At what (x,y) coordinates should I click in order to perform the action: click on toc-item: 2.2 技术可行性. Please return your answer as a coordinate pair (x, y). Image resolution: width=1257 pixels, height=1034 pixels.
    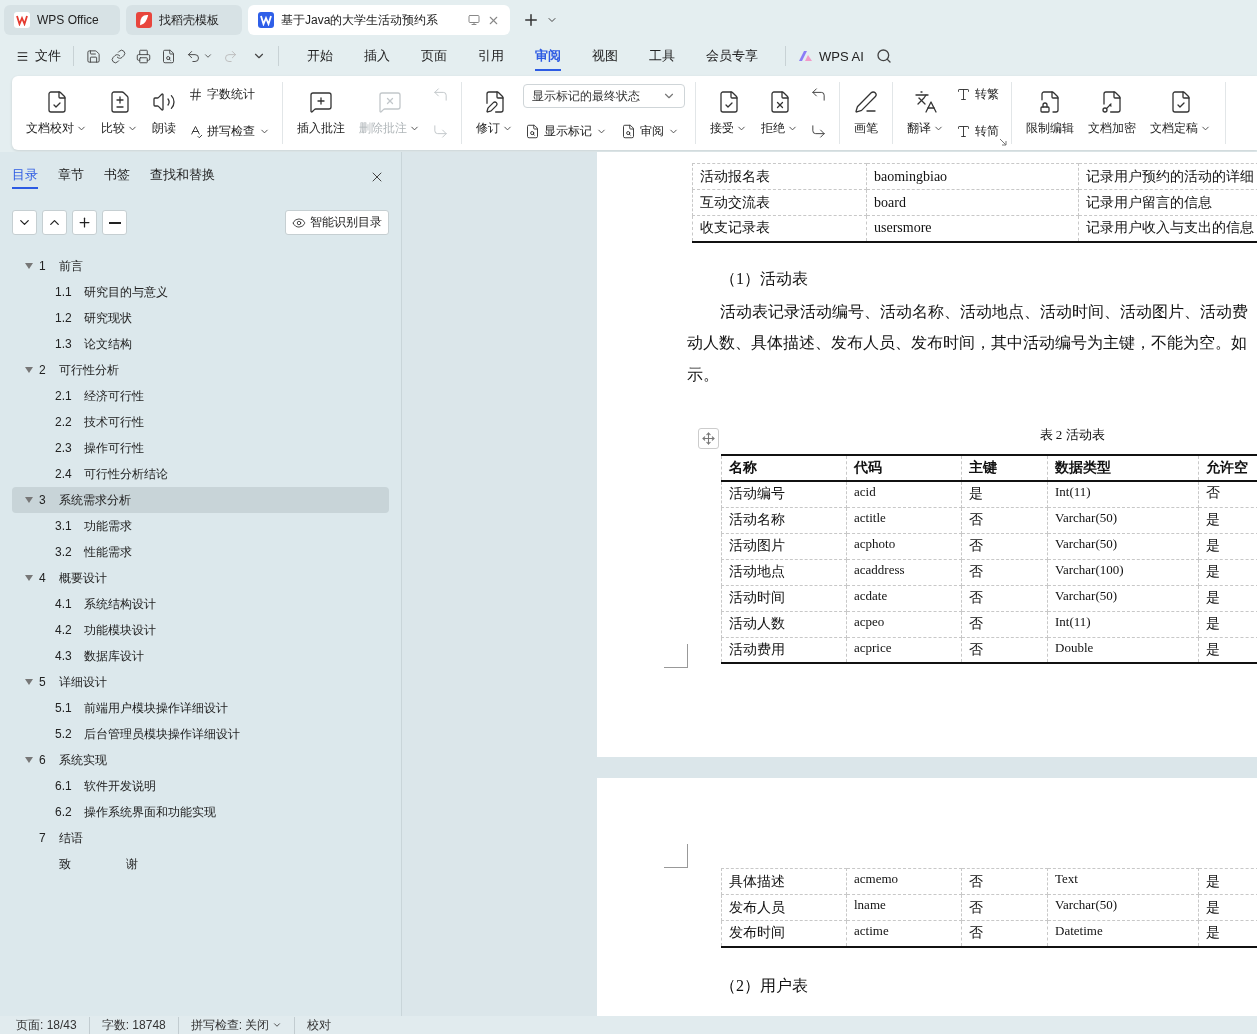
    Looking at the image, I should click on (200, 422).